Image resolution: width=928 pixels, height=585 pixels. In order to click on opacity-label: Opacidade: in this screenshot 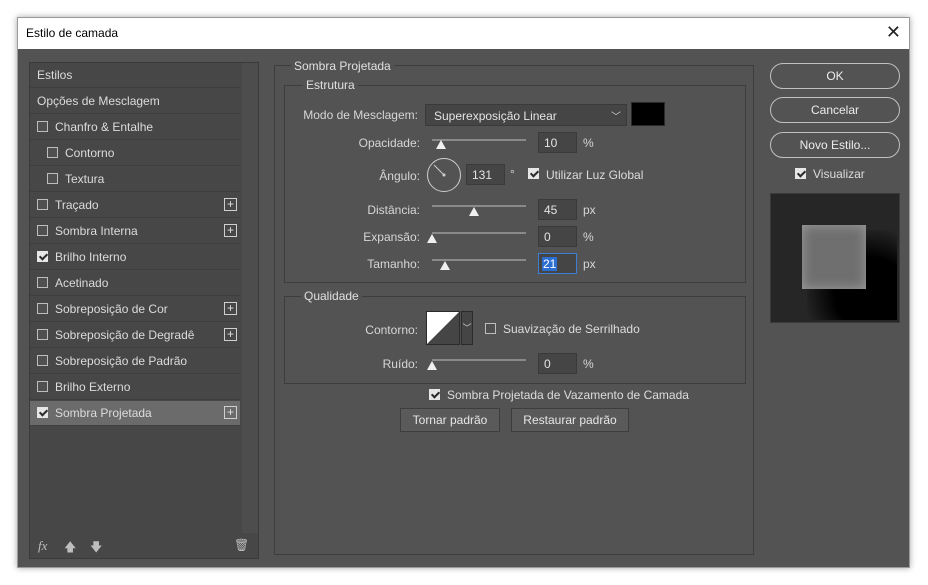, I will do `click(389, 143)`.